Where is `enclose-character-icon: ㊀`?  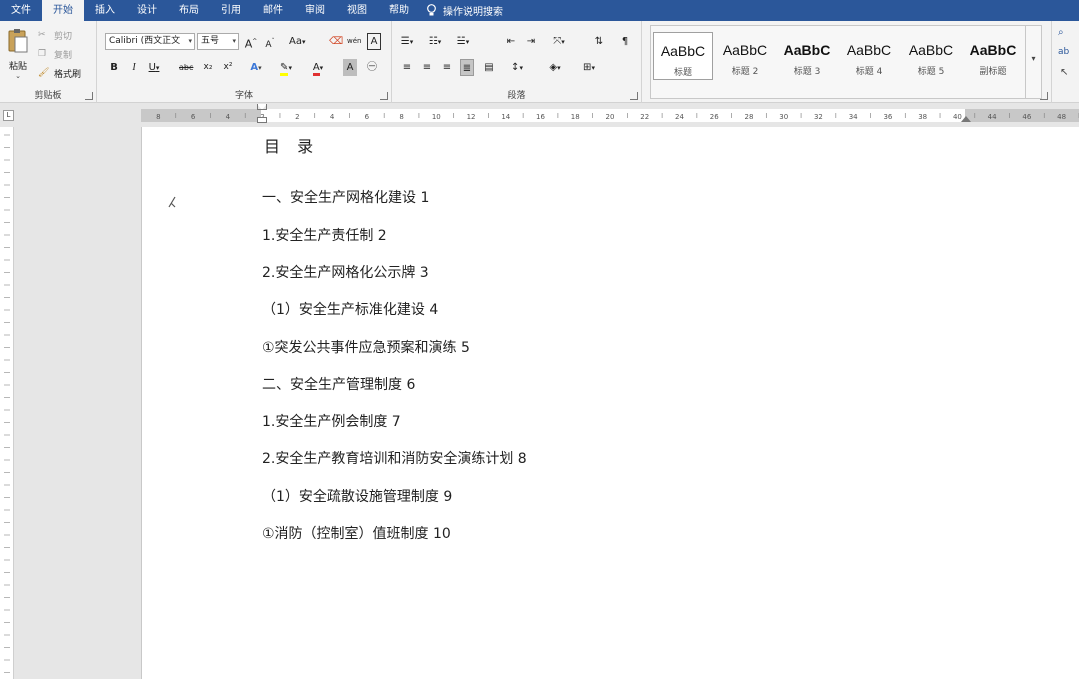 enclose-character-icon: ㊀ is located at coordinates (372, 67).